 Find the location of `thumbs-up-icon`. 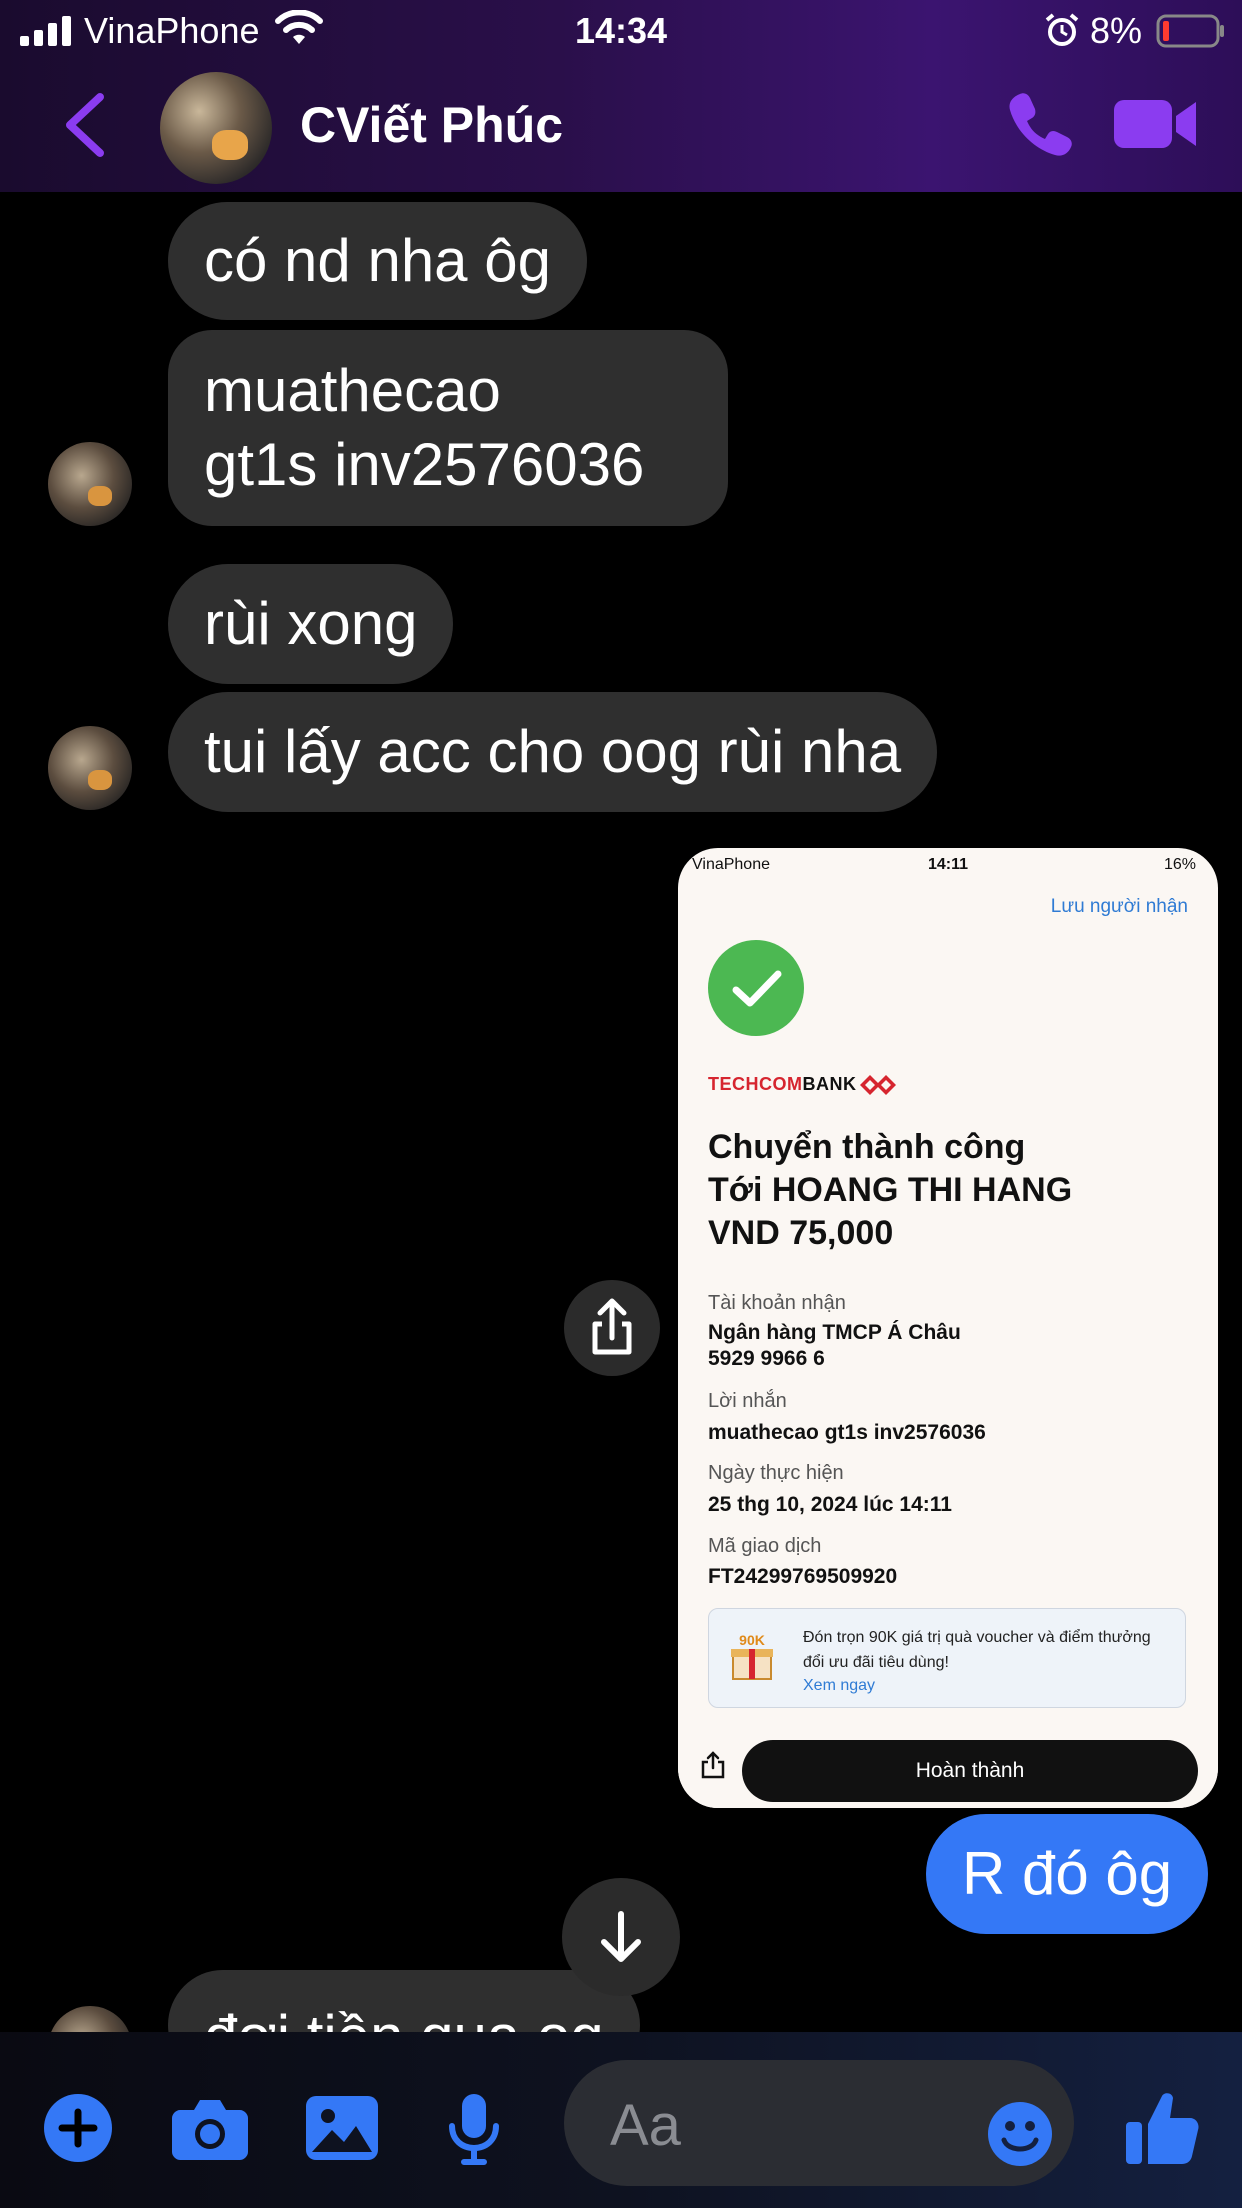

thumbs-up-icon is located at coordinates (1163, 2128).